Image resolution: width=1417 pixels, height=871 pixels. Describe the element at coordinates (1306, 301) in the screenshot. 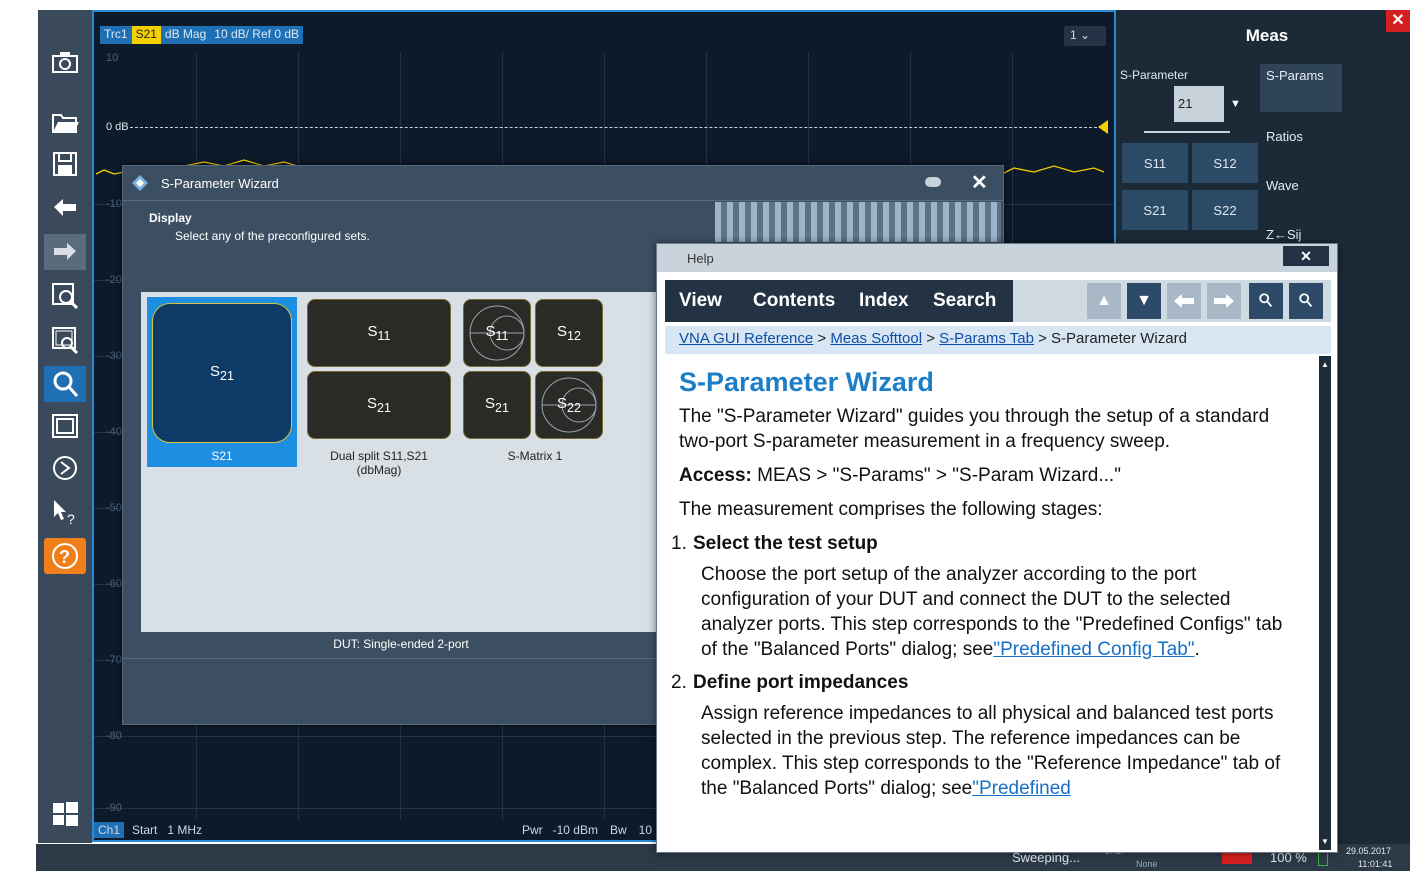

I see `zoom-out-icon` at that location.